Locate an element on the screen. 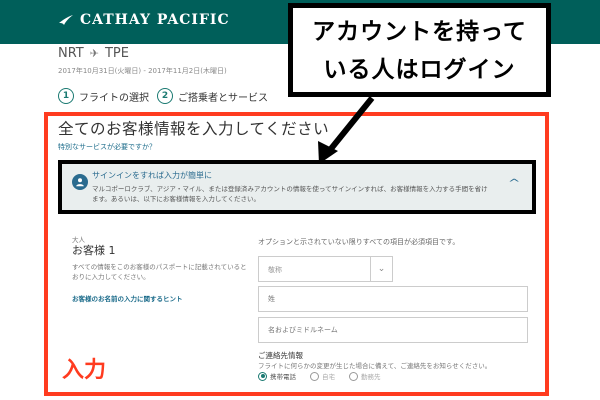 The width and height of the screenshot is (600, 400). brushwing-icon is located at coordinates (66, 20).